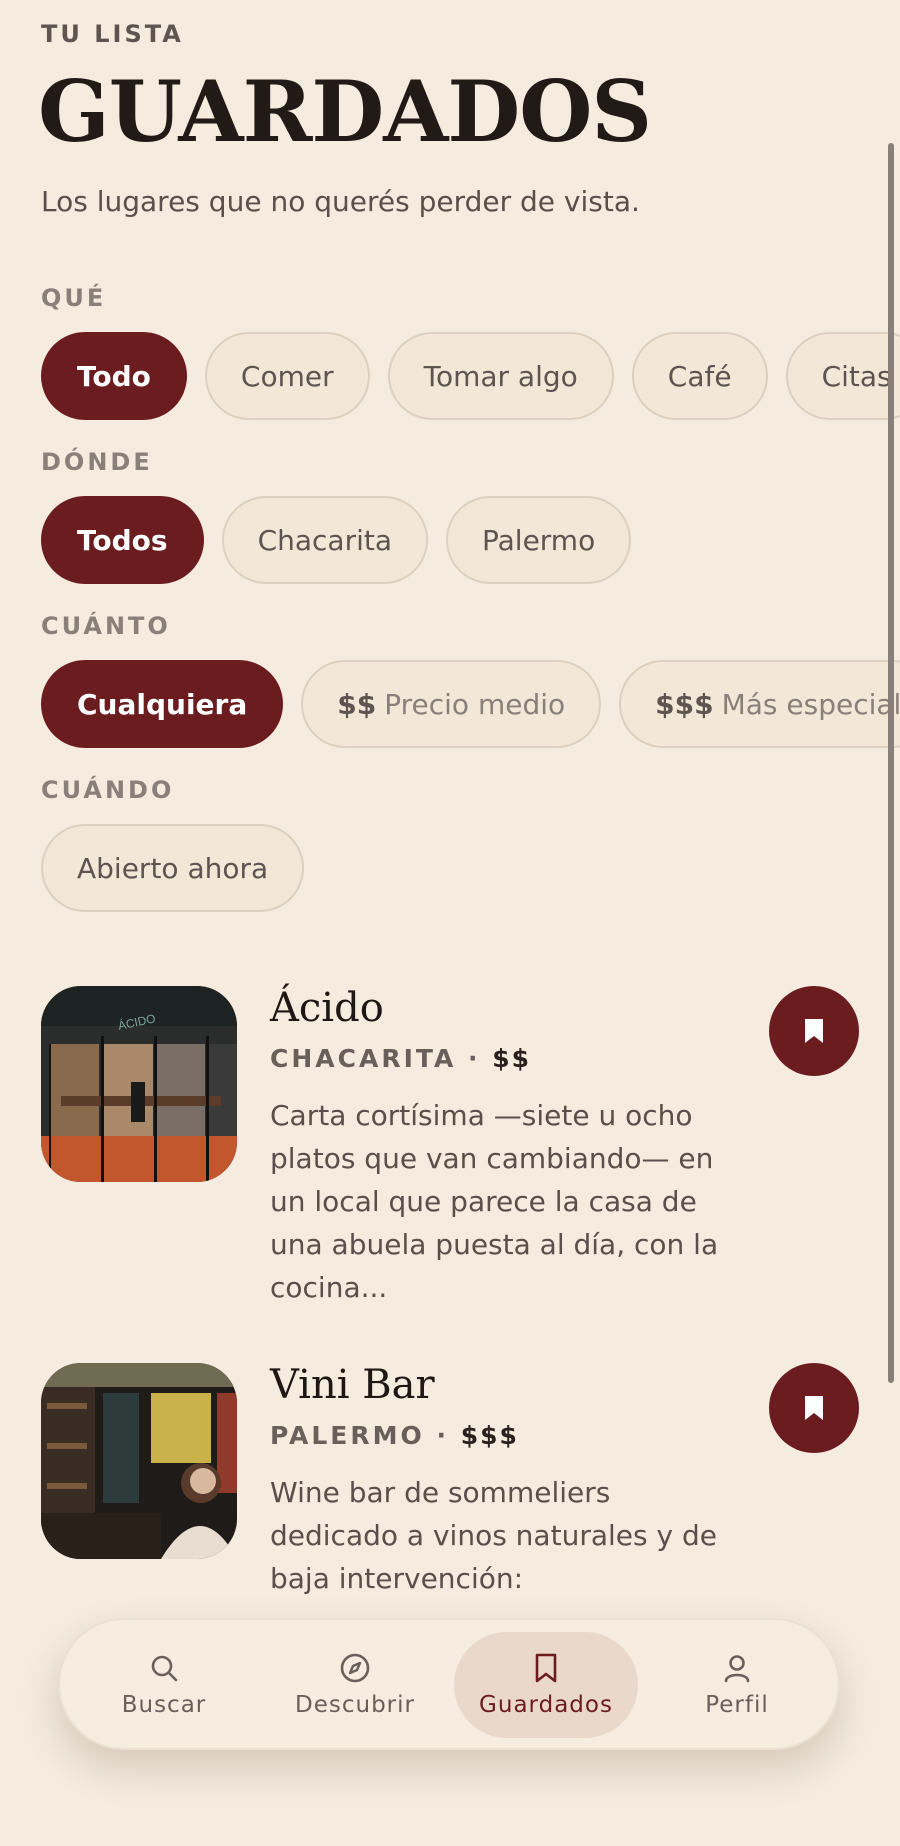  What do you see at coordinates (106, 626) in the screenshot?
I see `filter-label-cuanto: CUÁNTO` at bounding box center [106, 626].